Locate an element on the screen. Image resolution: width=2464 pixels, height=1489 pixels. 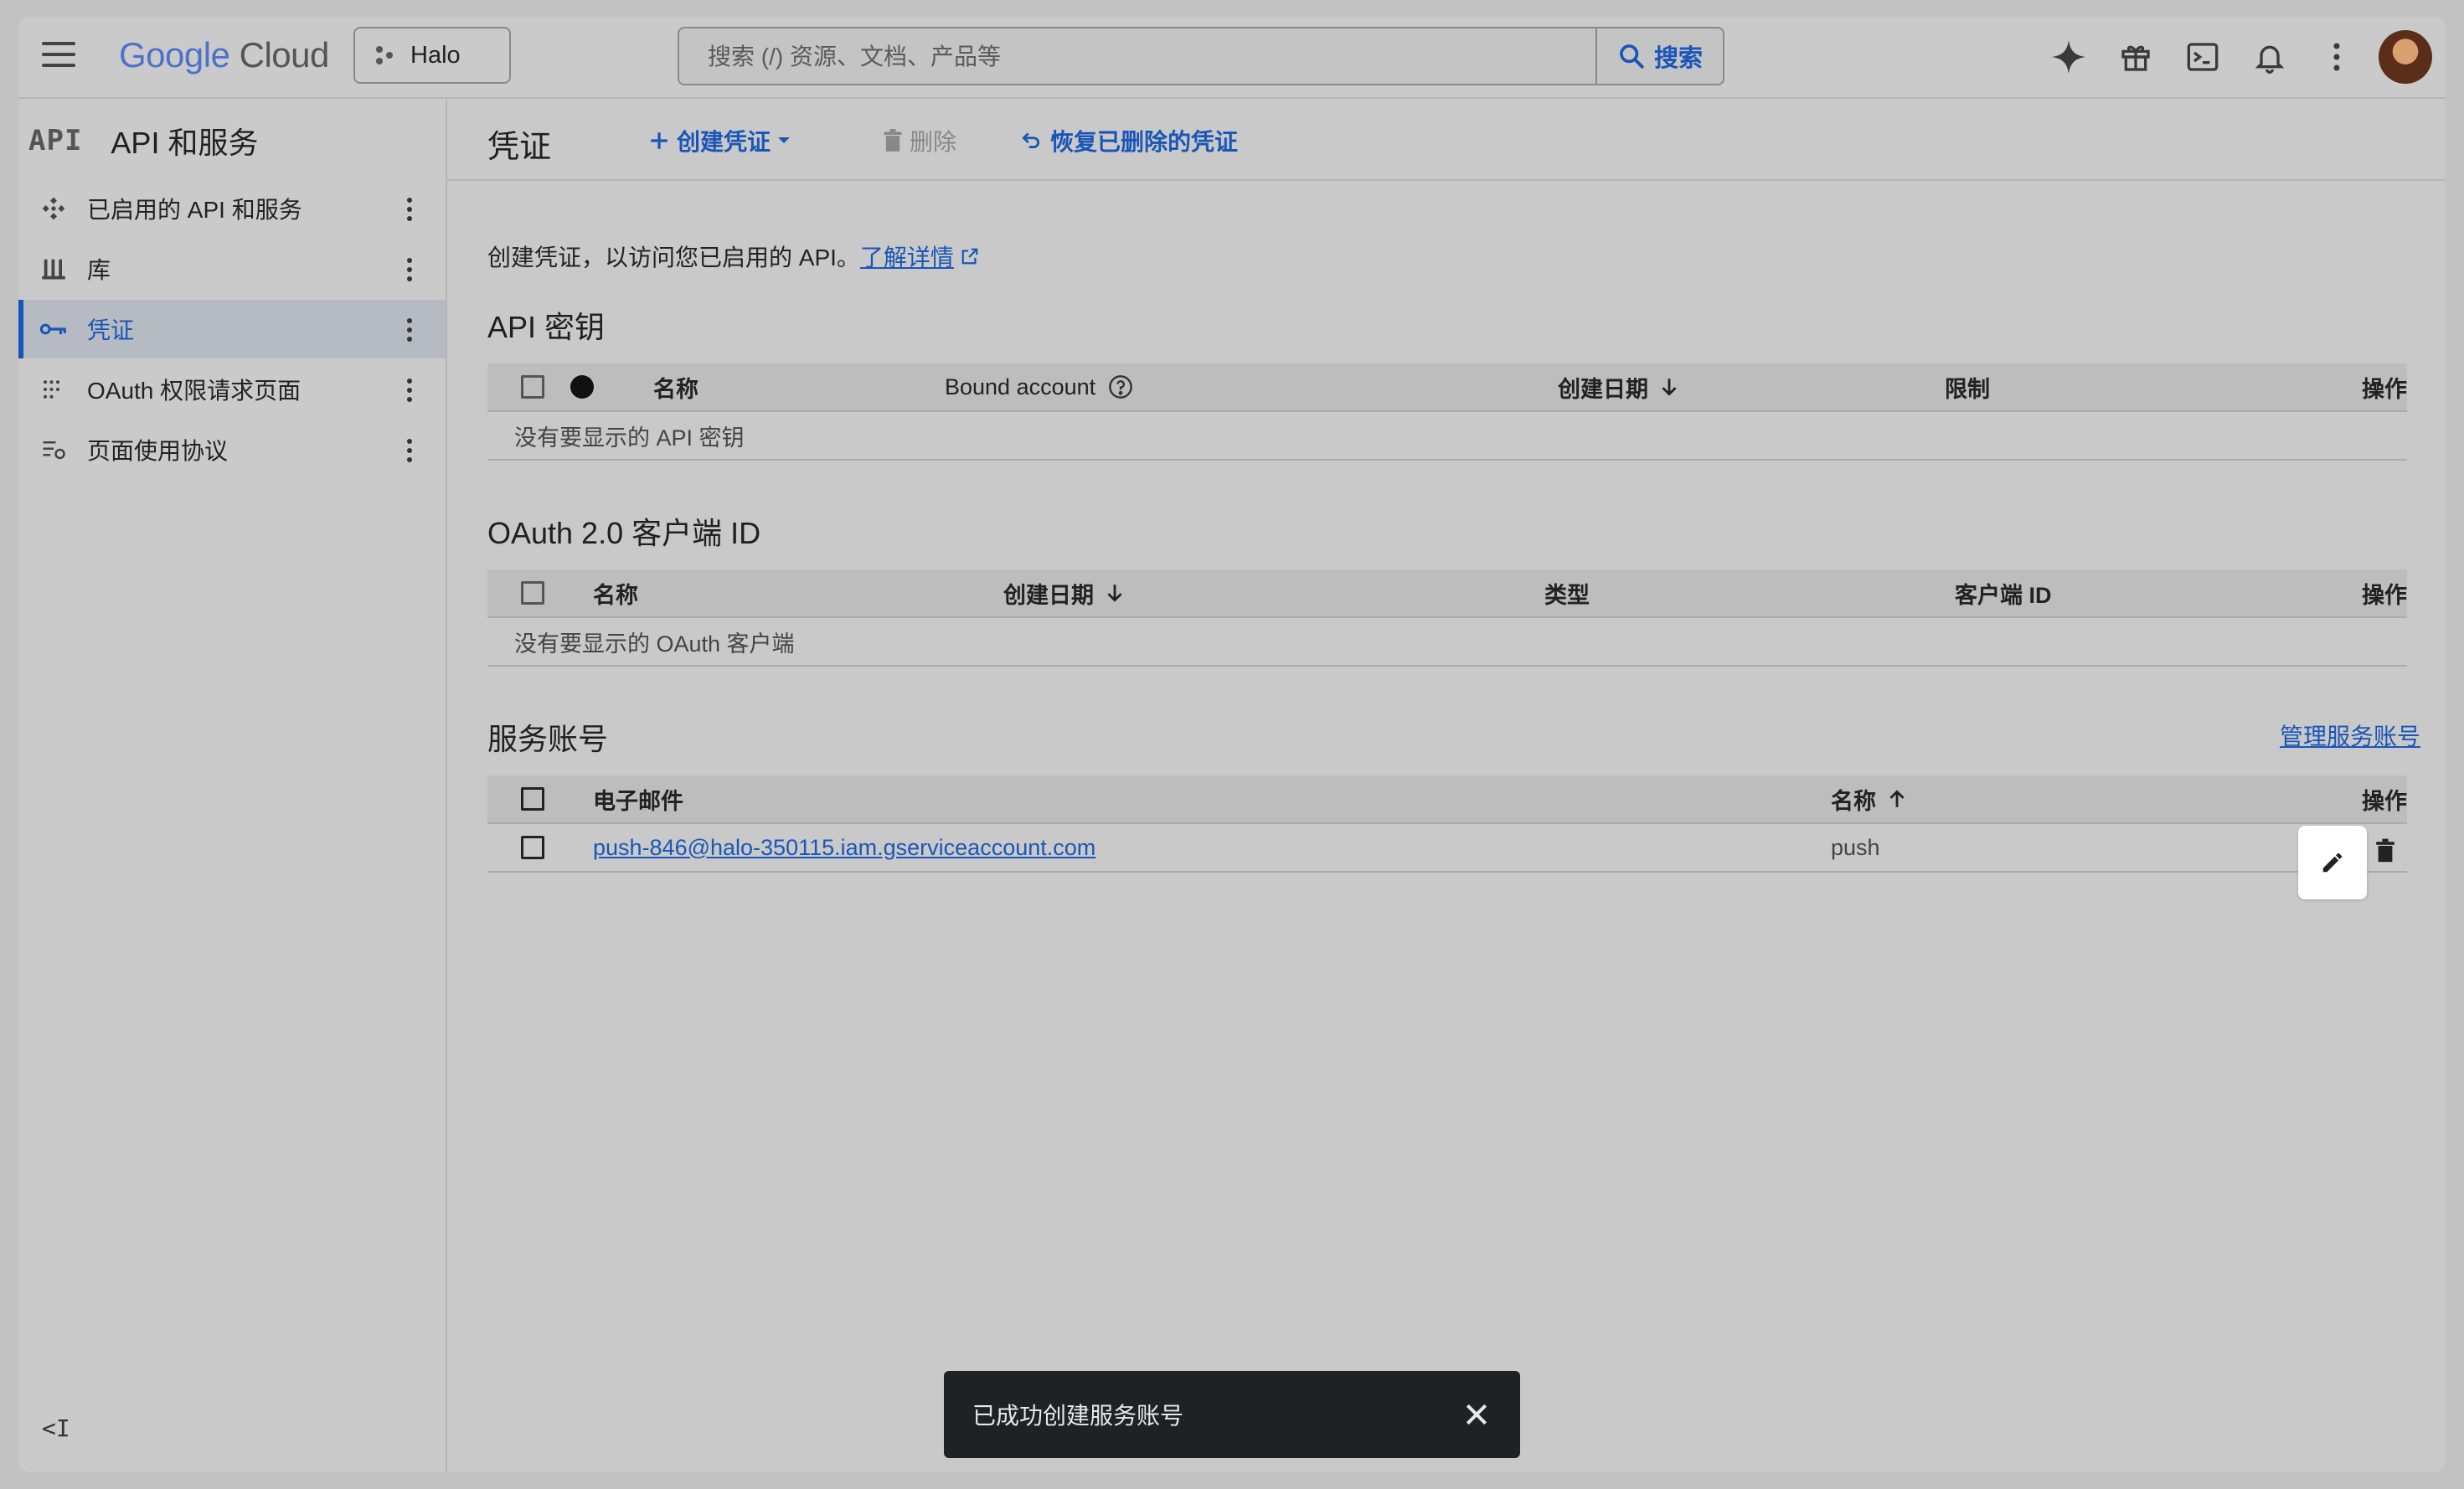
dropdown-arrow-icon is located at coordinates (784, 140).